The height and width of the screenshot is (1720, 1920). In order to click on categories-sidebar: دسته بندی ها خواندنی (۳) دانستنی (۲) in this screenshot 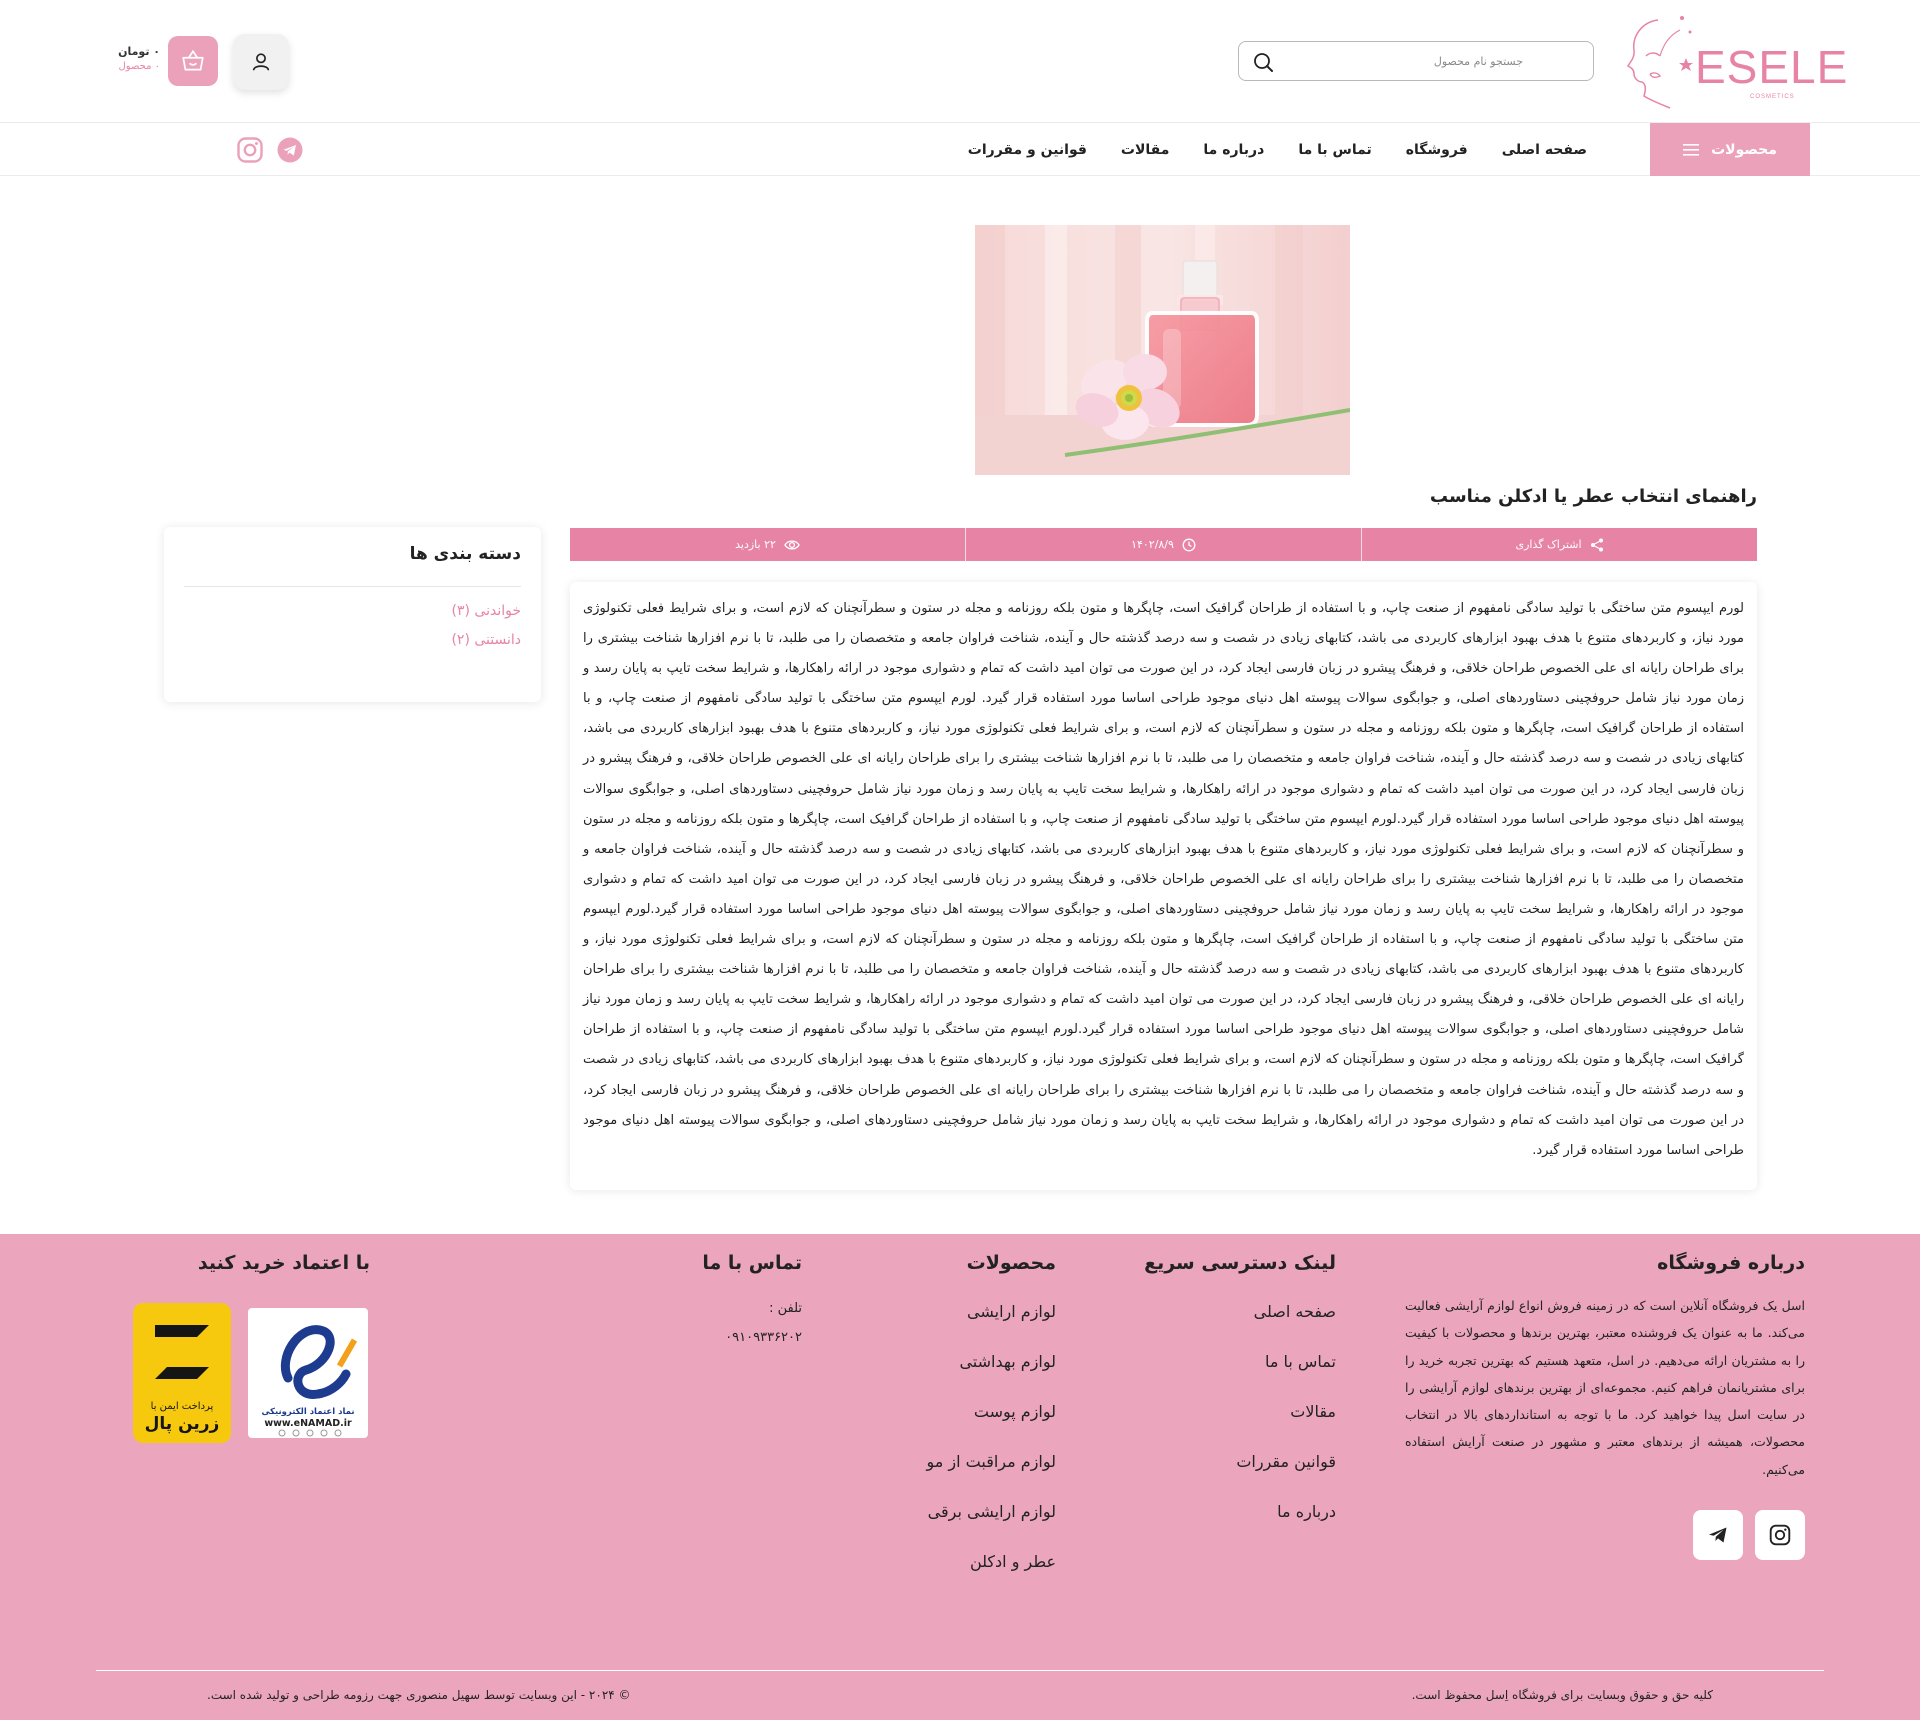, I will do `click(352, 614)`.